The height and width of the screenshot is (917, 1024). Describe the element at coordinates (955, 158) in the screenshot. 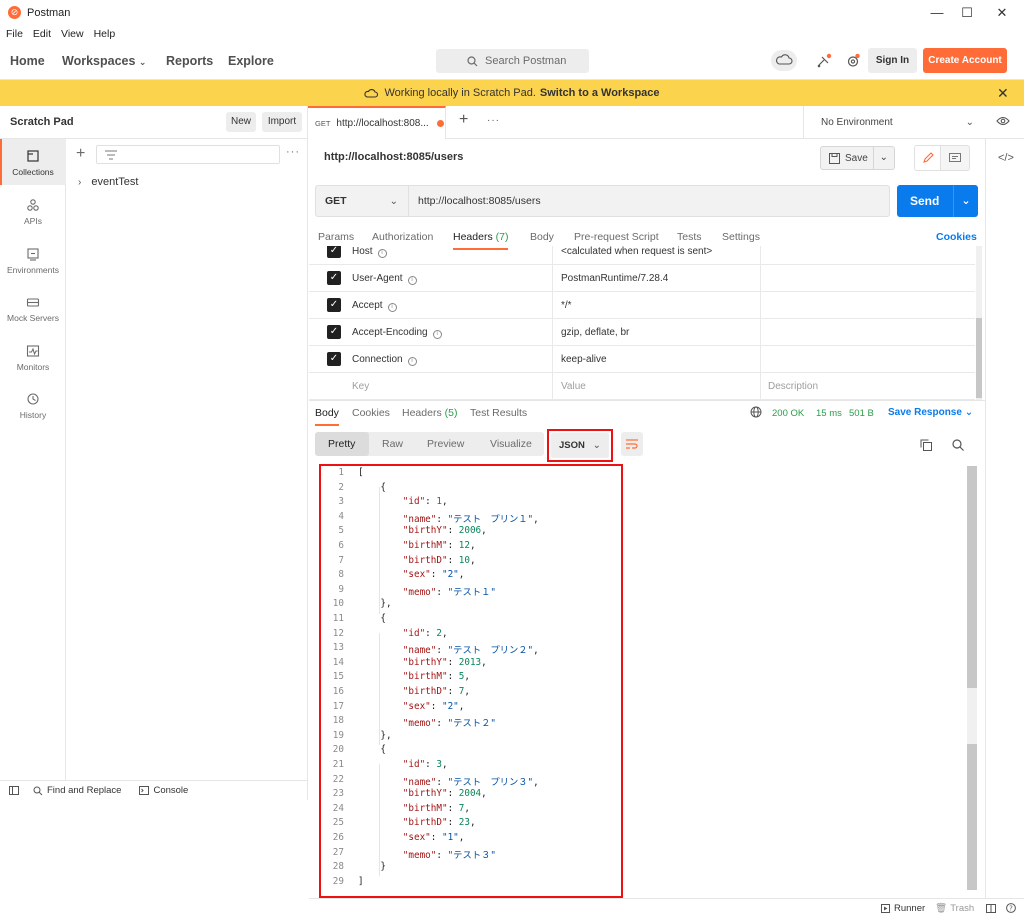

I see `comments-icon` at that location.